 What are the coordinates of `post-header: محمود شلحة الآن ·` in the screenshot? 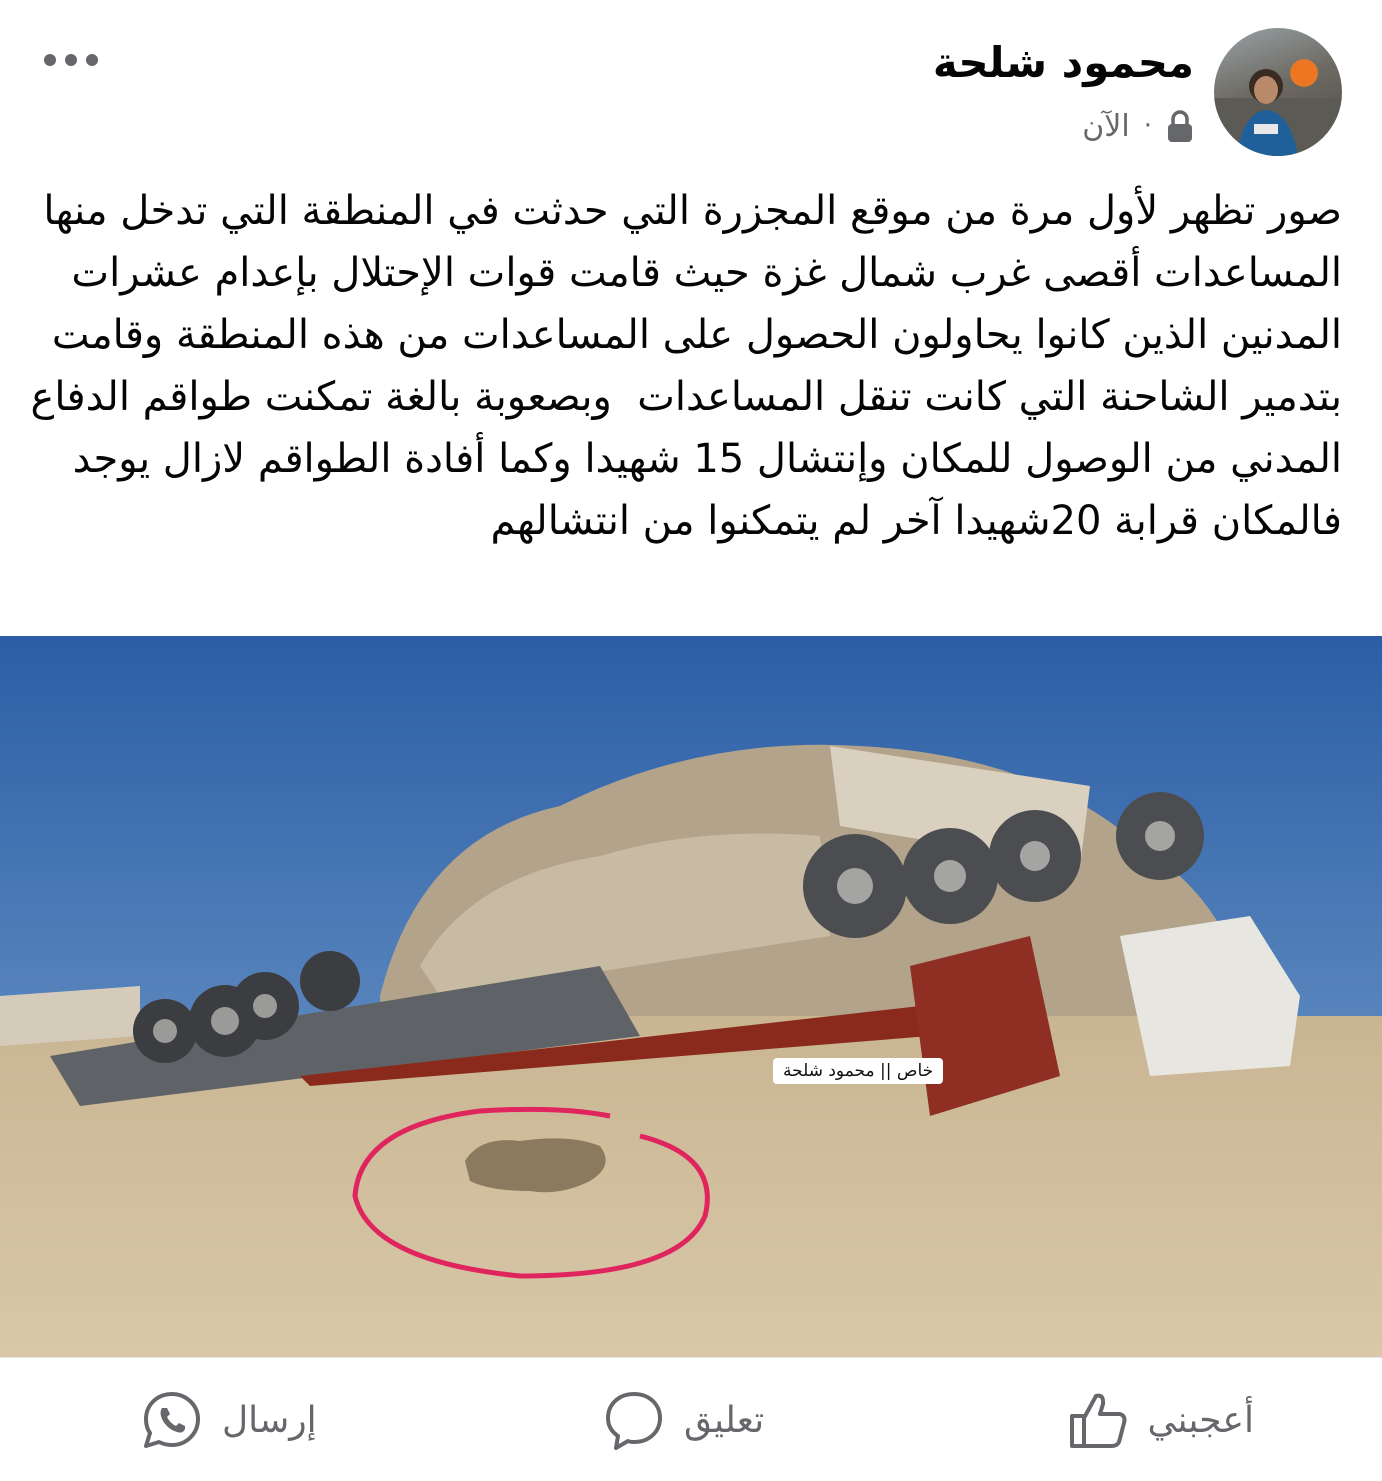 It's located at (691, 85).